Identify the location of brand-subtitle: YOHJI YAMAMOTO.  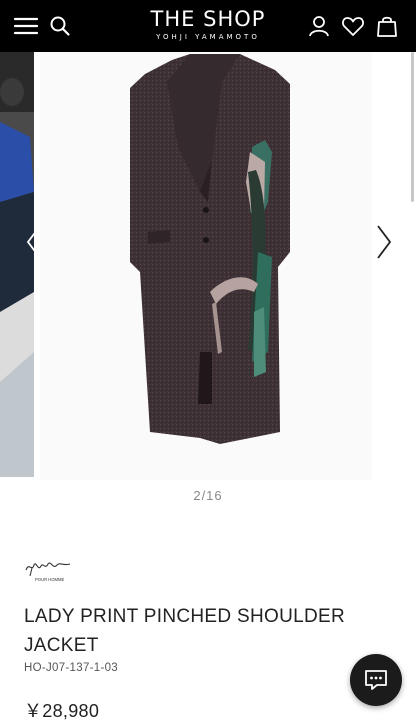
(208, 37).